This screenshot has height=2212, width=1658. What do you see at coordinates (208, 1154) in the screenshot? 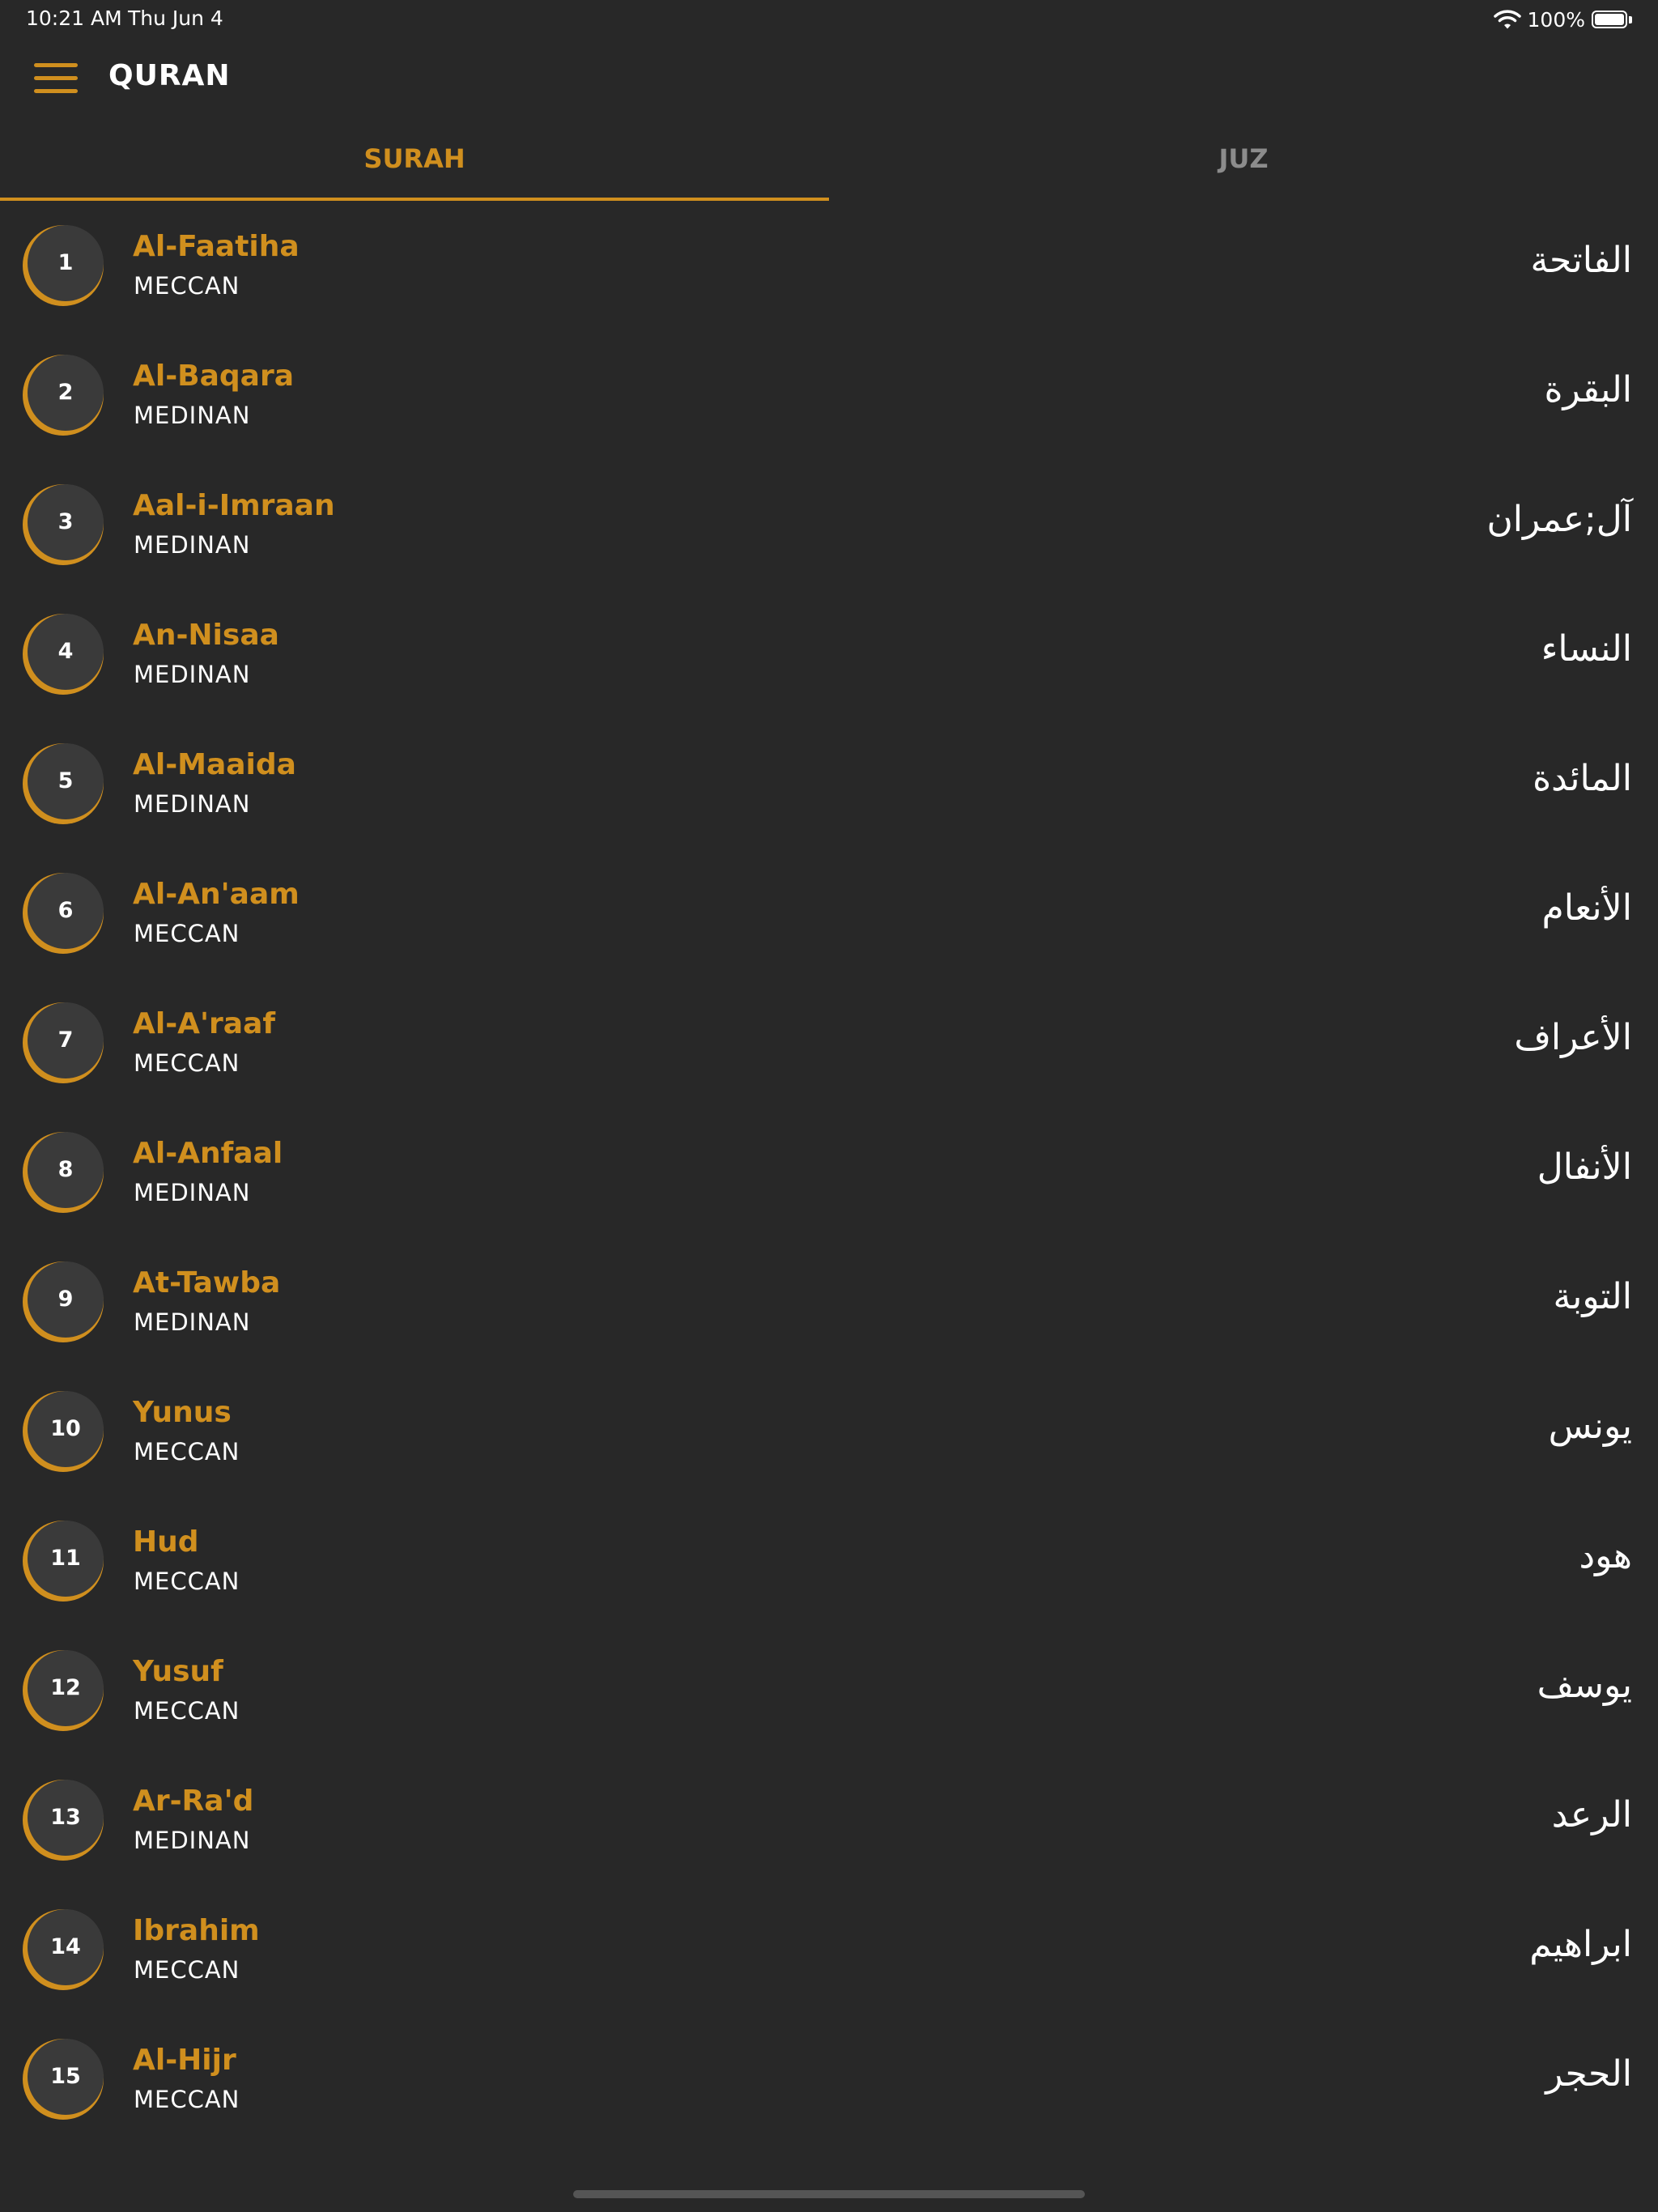
I see `surah-name: Al-Anfaal` at bounding box center [208, 1154].